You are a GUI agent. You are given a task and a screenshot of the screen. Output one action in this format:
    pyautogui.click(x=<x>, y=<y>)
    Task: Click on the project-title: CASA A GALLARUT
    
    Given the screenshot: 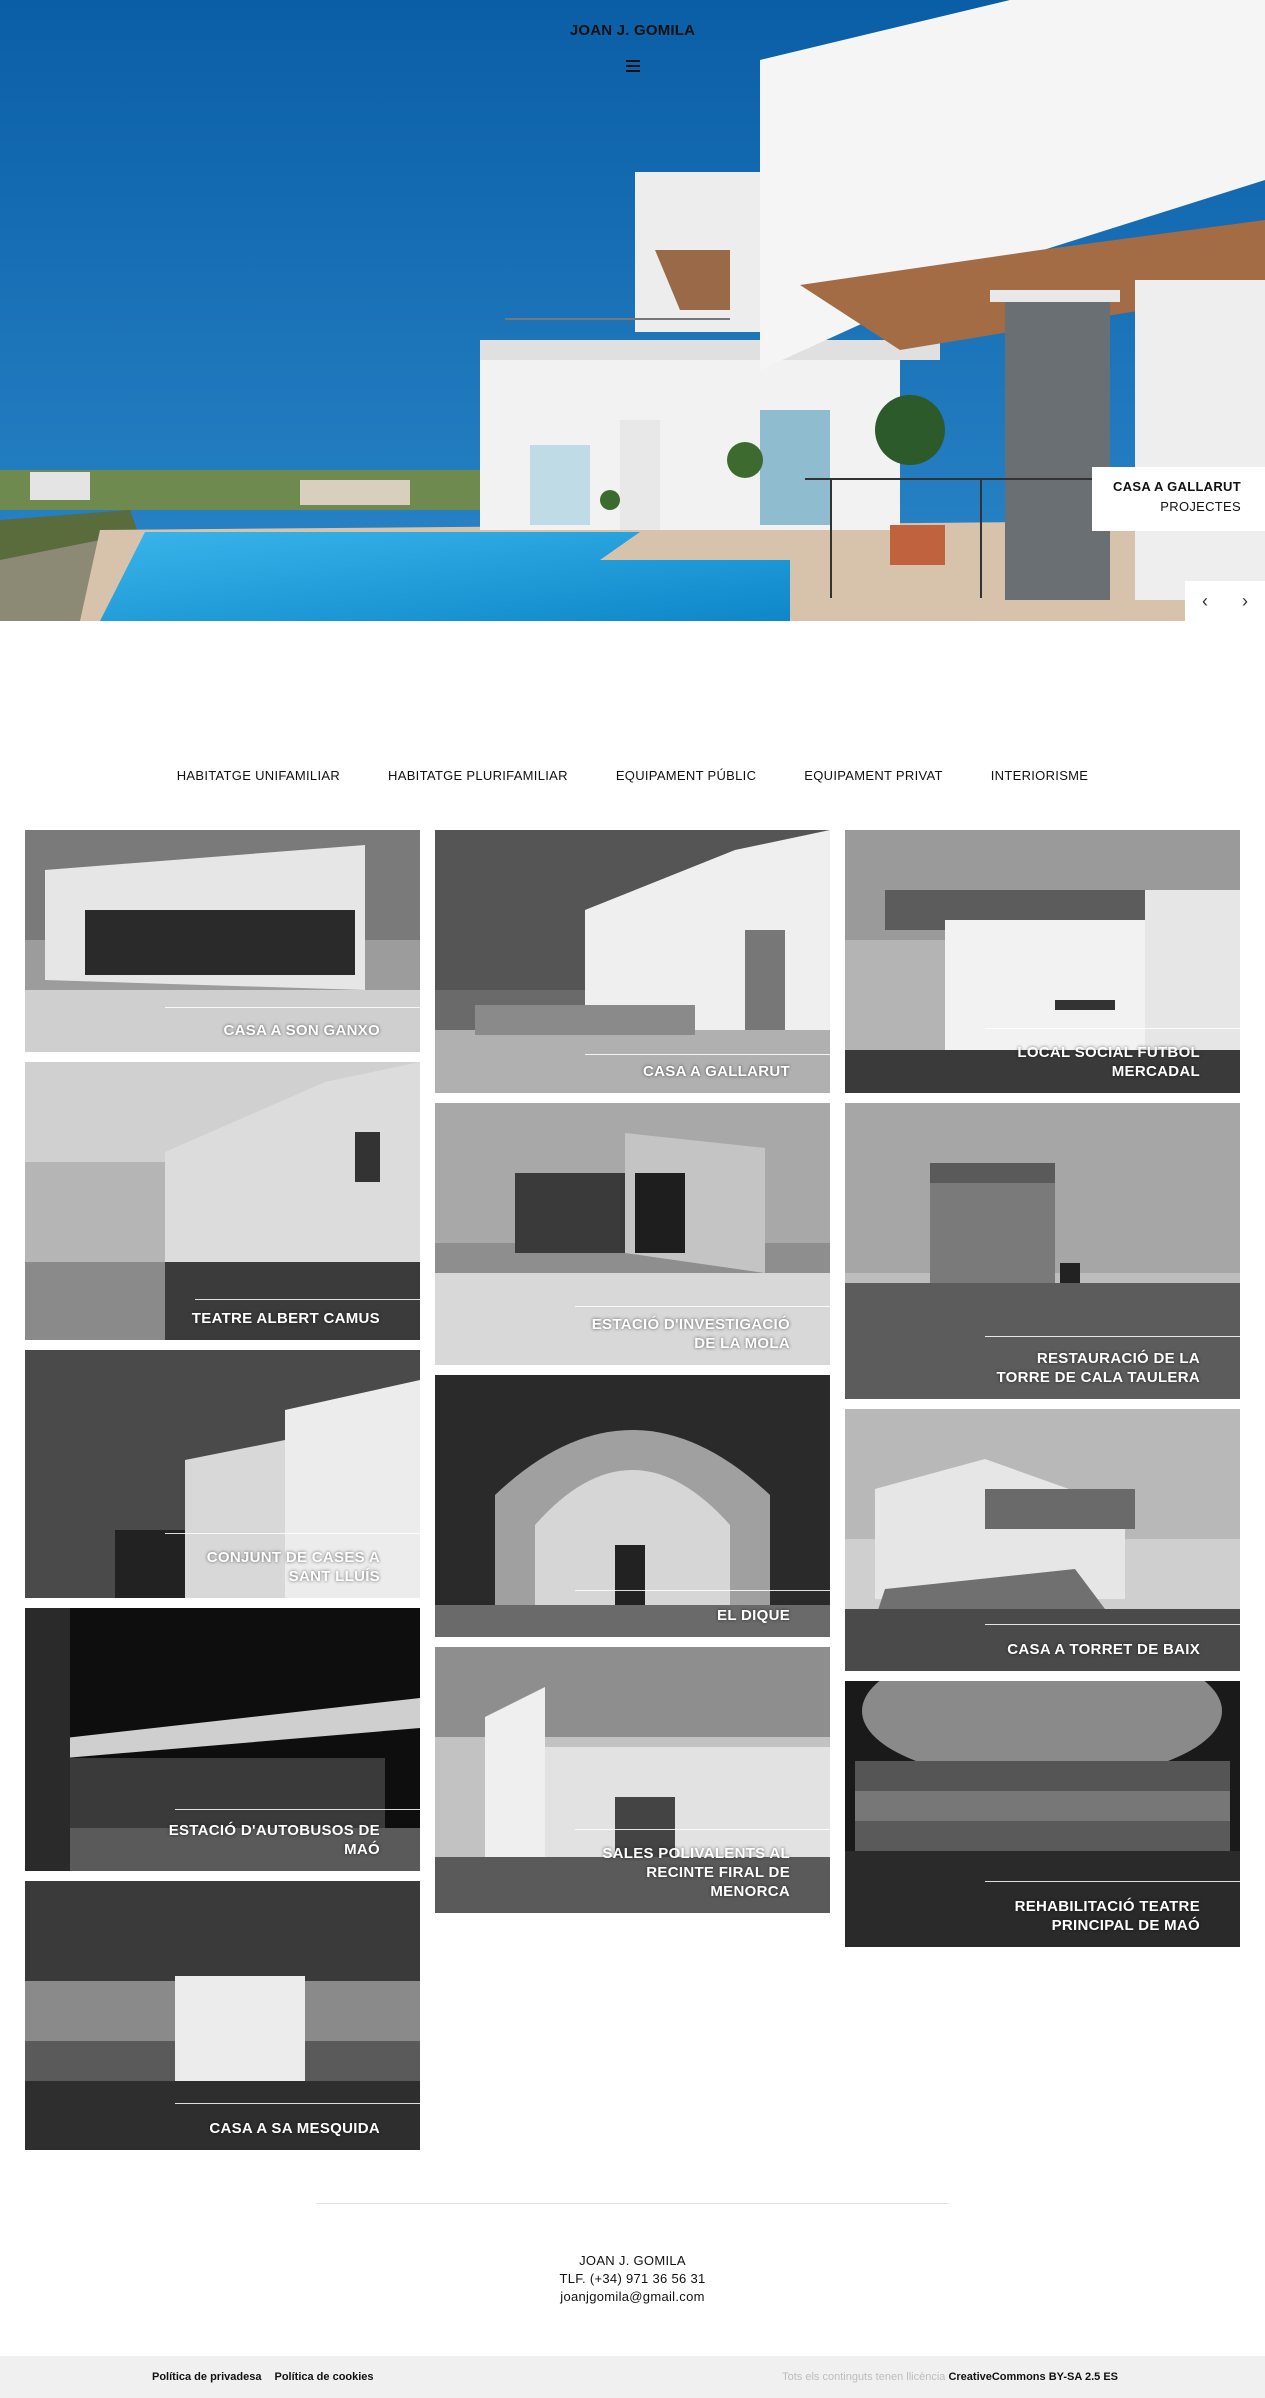 What is the action you would take?
    pyautogui.click(x=716, y=1071)
    